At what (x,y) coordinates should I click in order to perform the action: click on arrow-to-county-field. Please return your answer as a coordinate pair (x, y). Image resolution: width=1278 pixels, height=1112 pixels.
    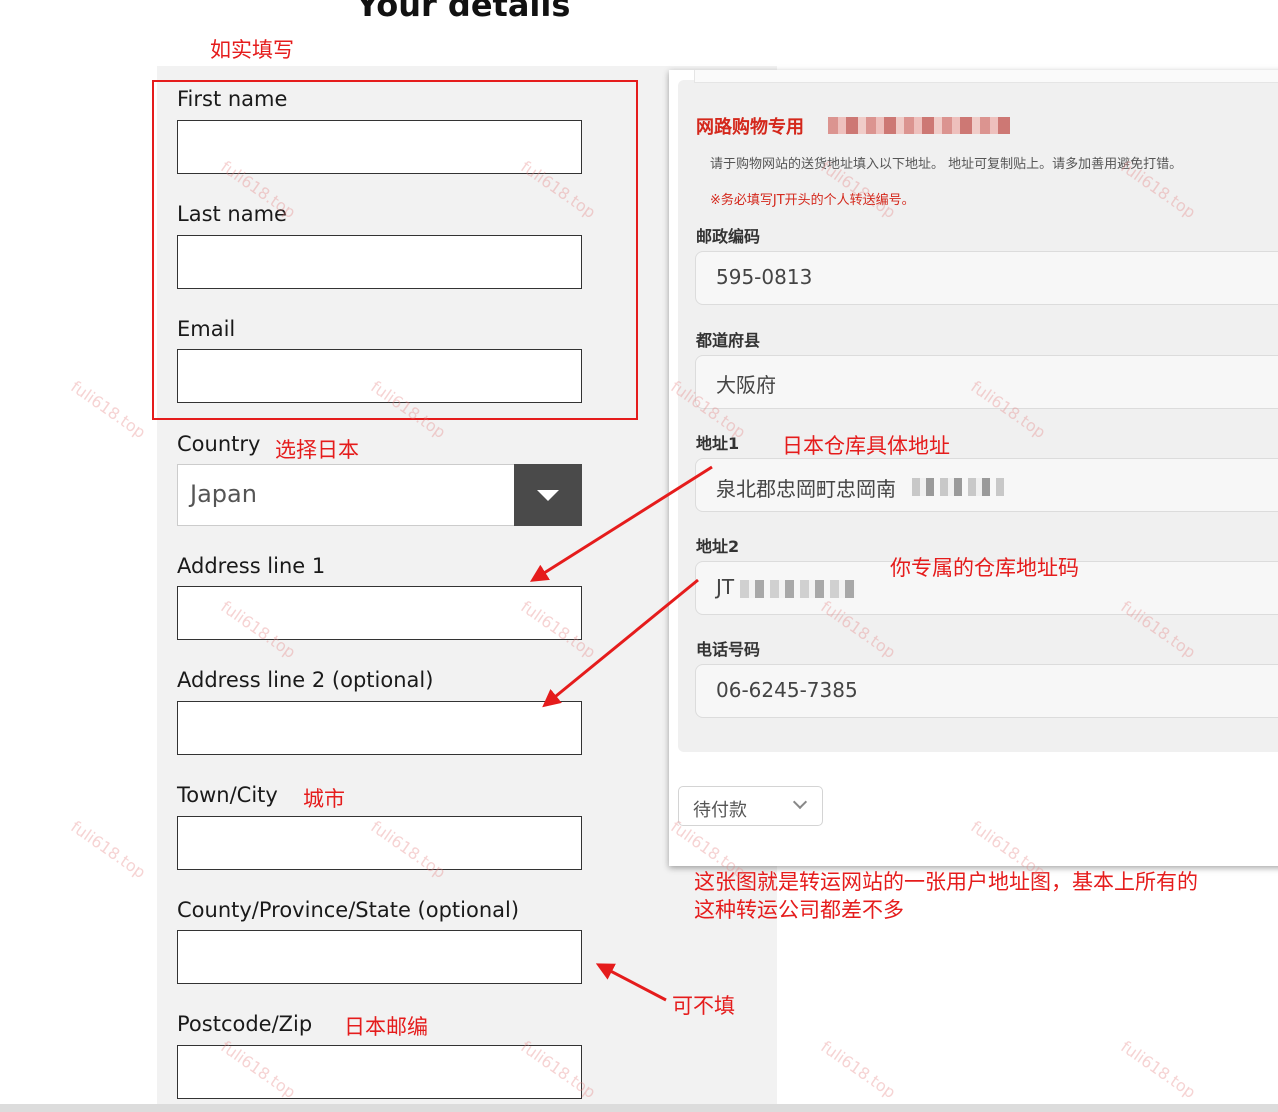
    Looking at the image, I should click on (631, 982).